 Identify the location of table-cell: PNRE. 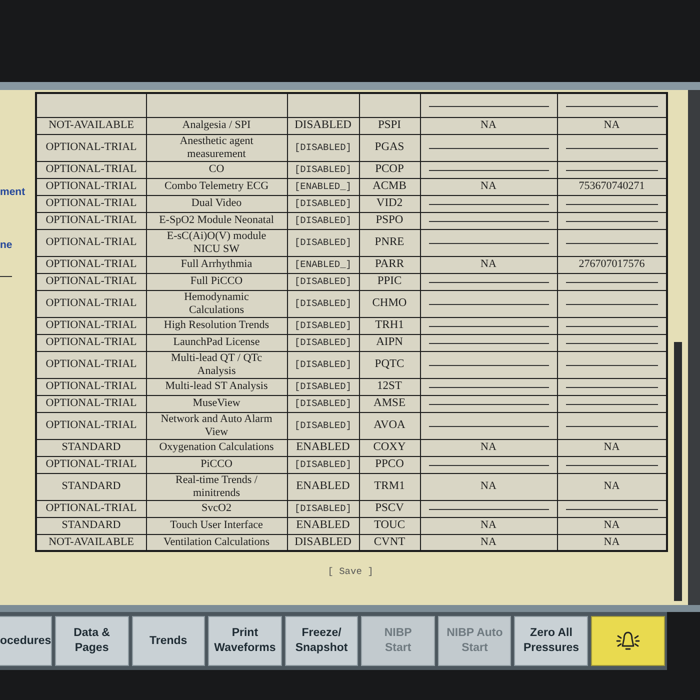
(389, 242).